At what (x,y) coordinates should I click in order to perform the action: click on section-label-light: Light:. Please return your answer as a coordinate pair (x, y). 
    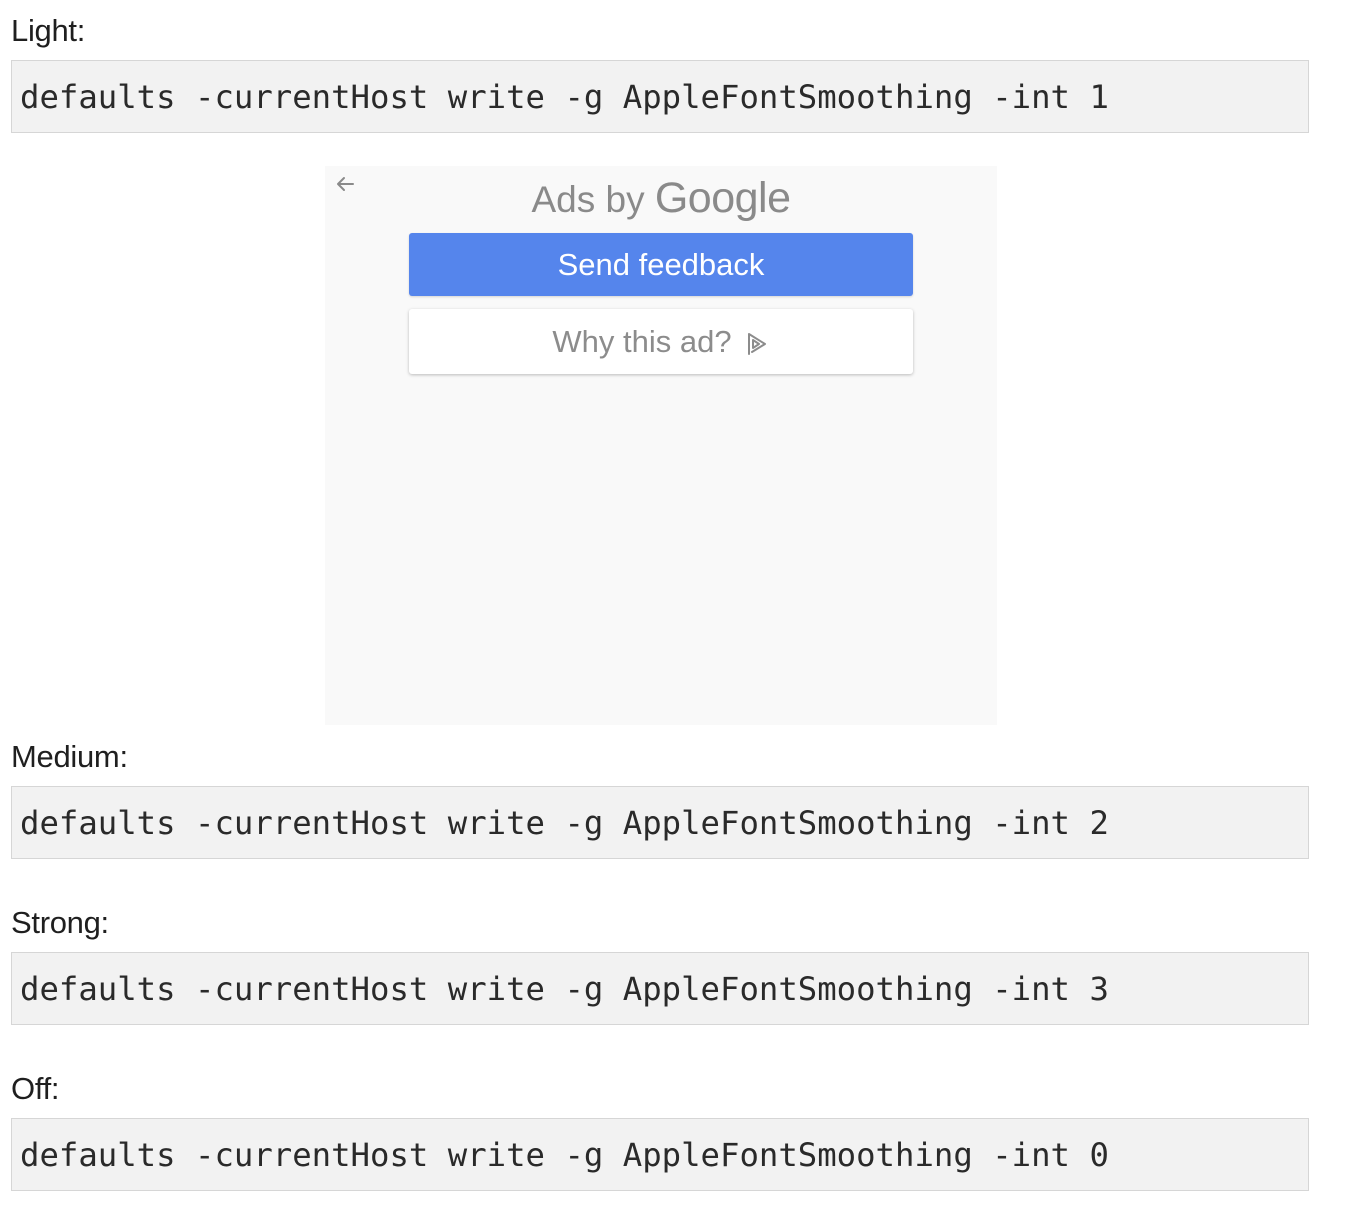
    Looking at the image, I should click on (48, 30).